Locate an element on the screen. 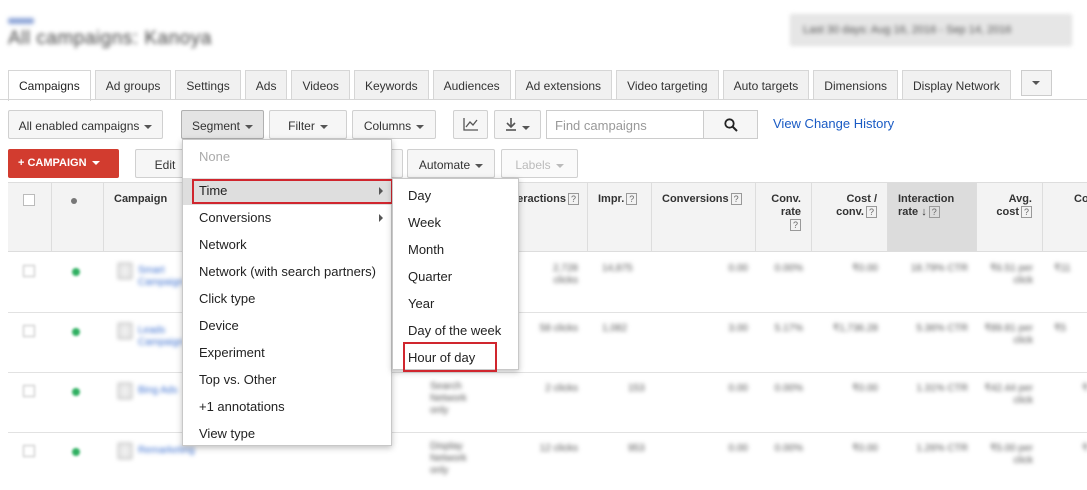 The height and width of the screenshot is (490, 1087). segment-top-vs-other: Top vs. Other is located at coordinates (287, 380).